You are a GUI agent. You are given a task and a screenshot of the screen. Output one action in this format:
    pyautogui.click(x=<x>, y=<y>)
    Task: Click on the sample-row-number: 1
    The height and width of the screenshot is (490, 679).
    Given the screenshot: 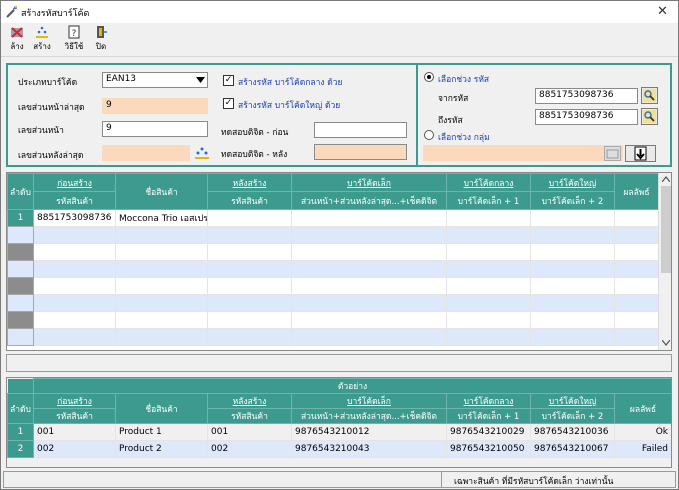 What is the action you would take?
    pyautogui.click(x=20, y=432)
    